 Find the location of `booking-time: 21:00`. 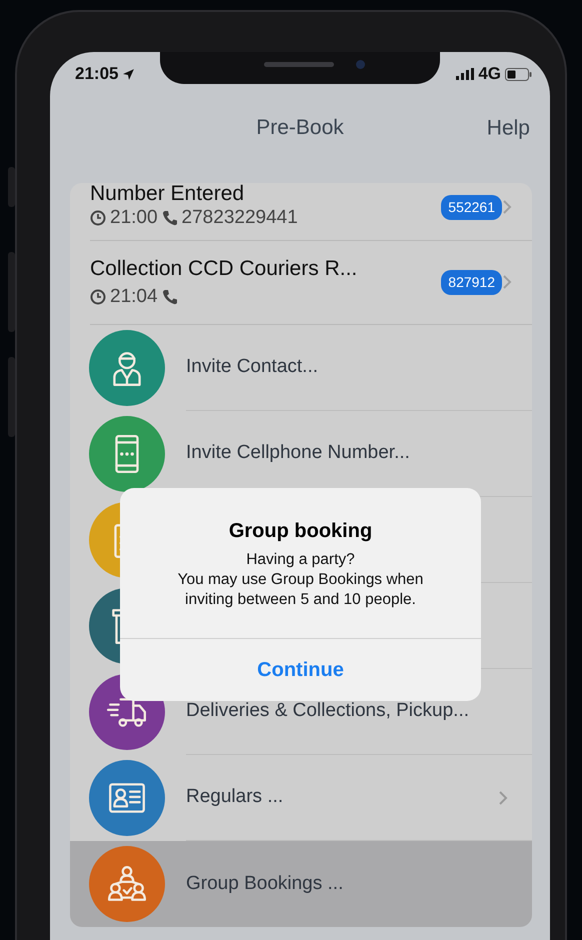

booking-time: 21:00 is located at coordinates (134, 218).